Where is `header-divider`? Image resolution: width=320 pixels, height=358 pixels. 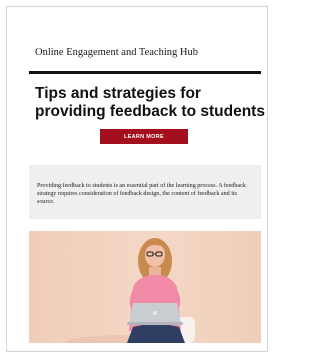 header-divider is located at coordinates (145, 72).